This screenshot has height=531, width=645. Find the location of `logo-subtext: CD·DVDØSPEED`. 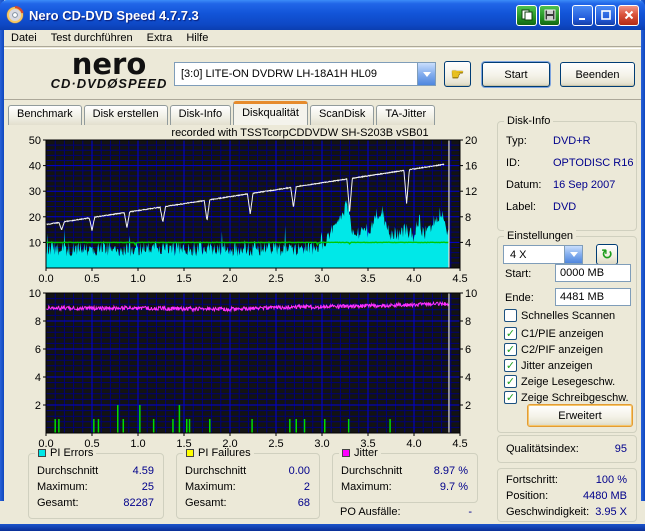

logo-subtext: CD·DVDØSPEED is located at coordinates (109, 83).